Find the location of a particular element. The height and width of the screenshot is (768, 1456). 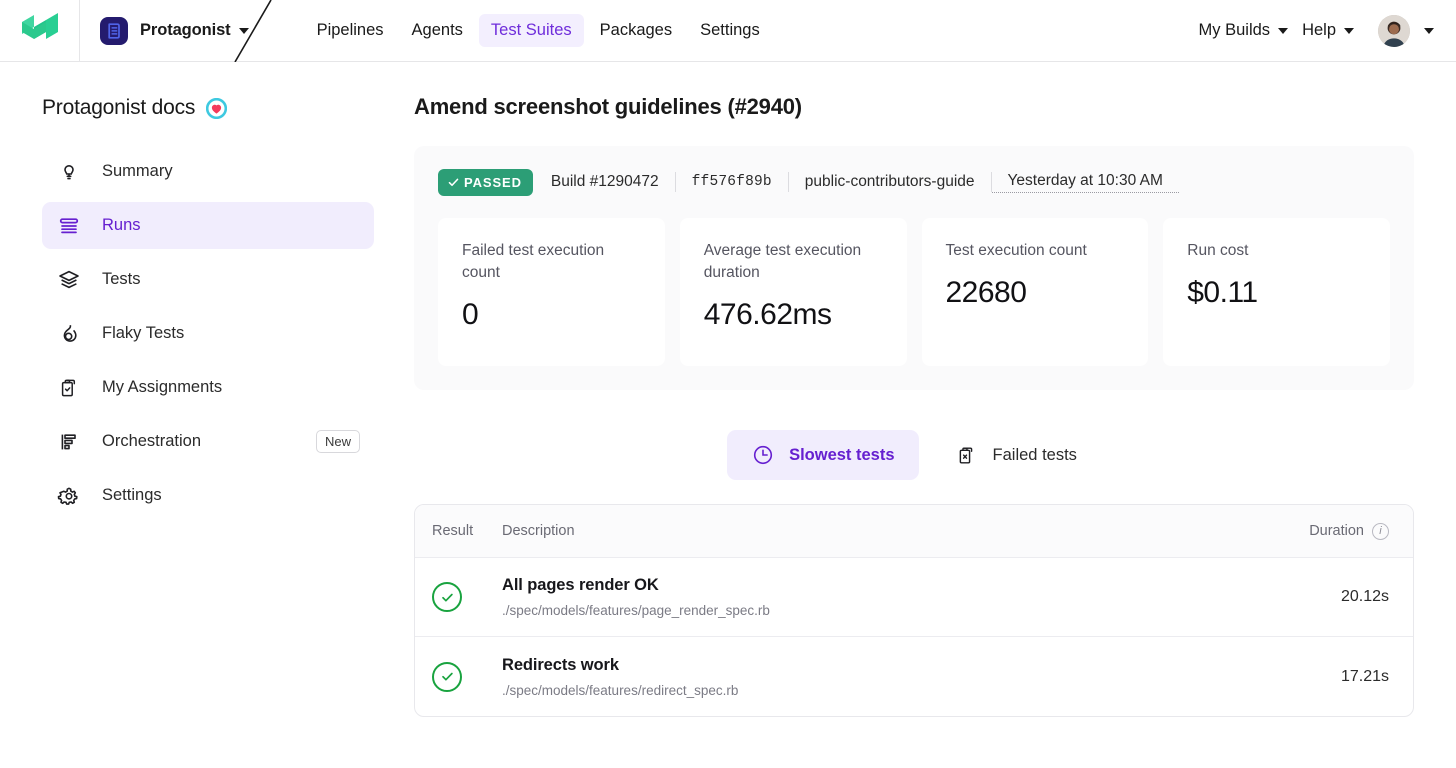

help-menu: Help is located at coordinates (1328, 30).